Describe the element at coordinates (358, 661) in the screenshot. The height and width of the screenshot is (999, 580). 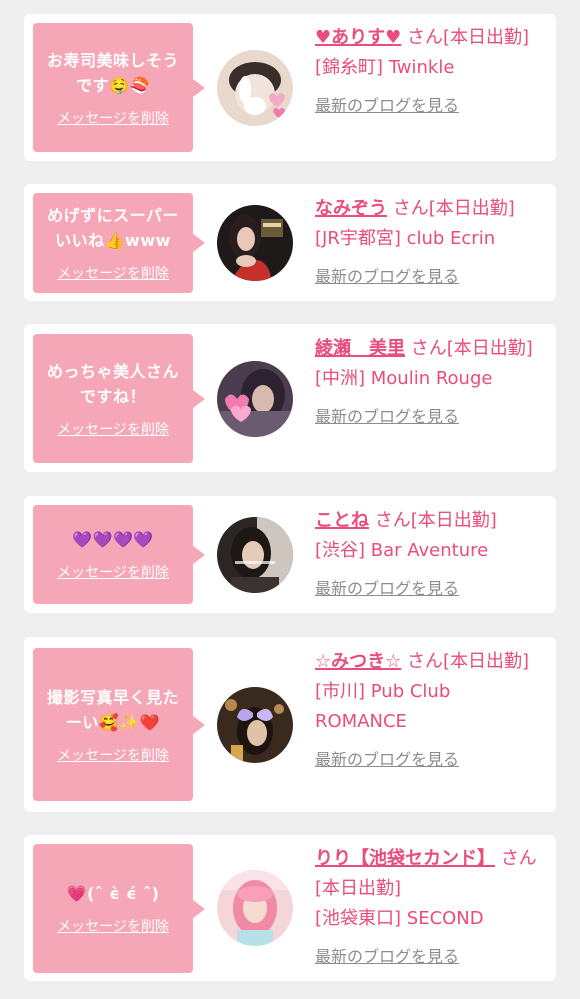
I see `cast-name-link: ☆みつき☆` at that location.